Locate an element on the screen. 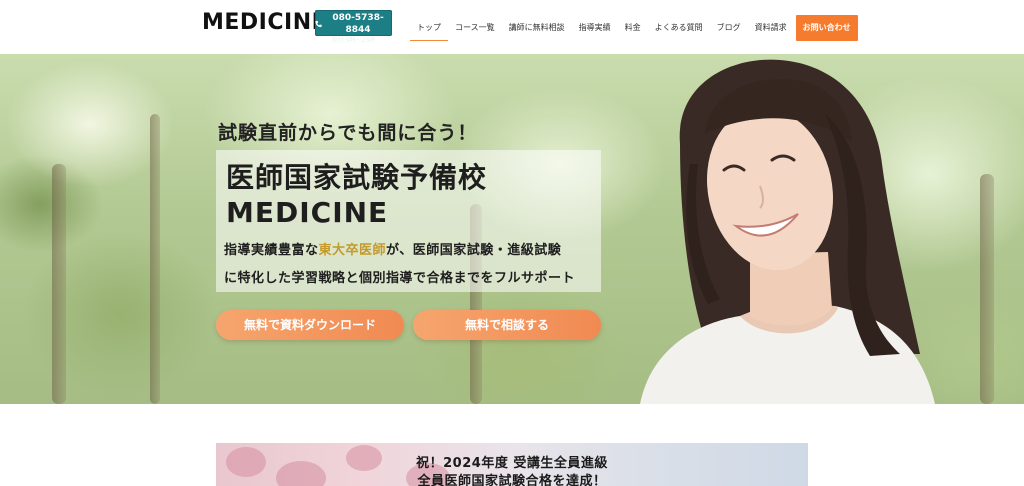 The height and width of the screenshot is (486, 1024). nav-item-top: トップ is located at coordinates (429, 28).